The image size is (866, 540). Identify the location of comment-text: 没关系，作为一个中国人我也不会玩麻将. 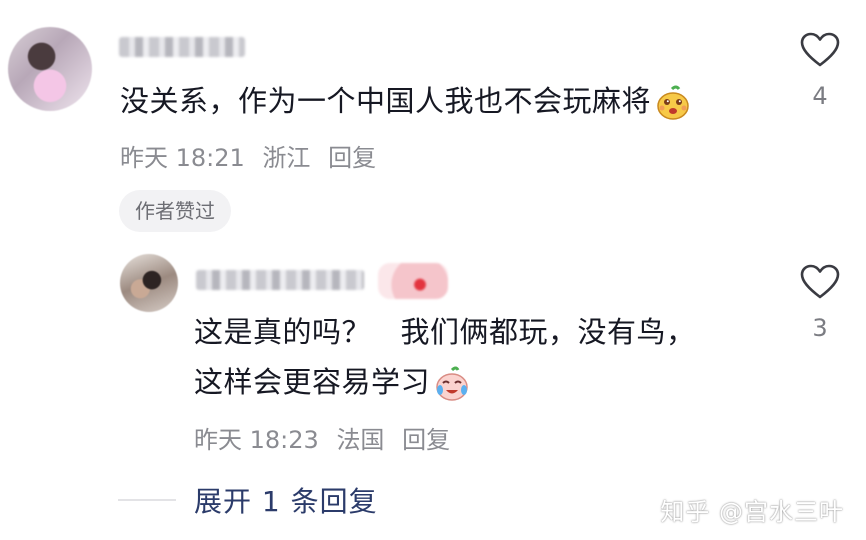
(405, 101).